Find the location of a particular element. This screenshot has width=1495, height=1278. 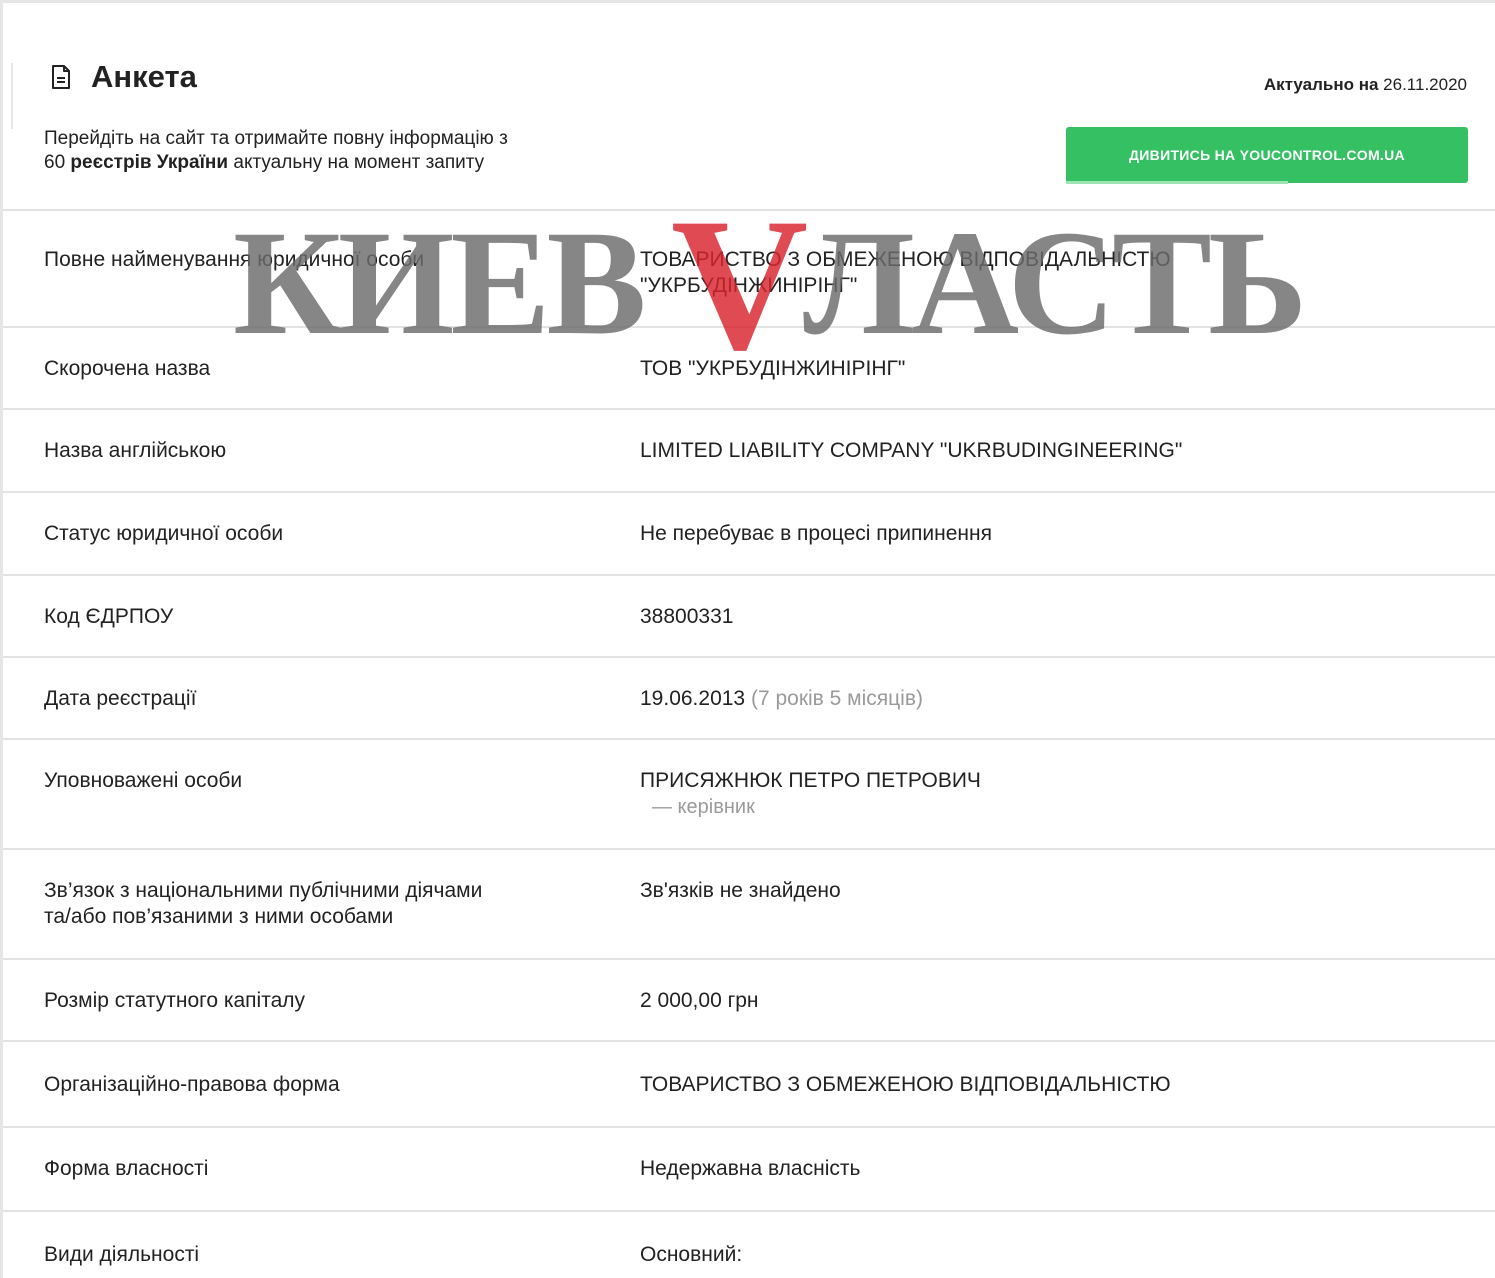

row-label: Види діяльності is located at coordinates (122, 1254).